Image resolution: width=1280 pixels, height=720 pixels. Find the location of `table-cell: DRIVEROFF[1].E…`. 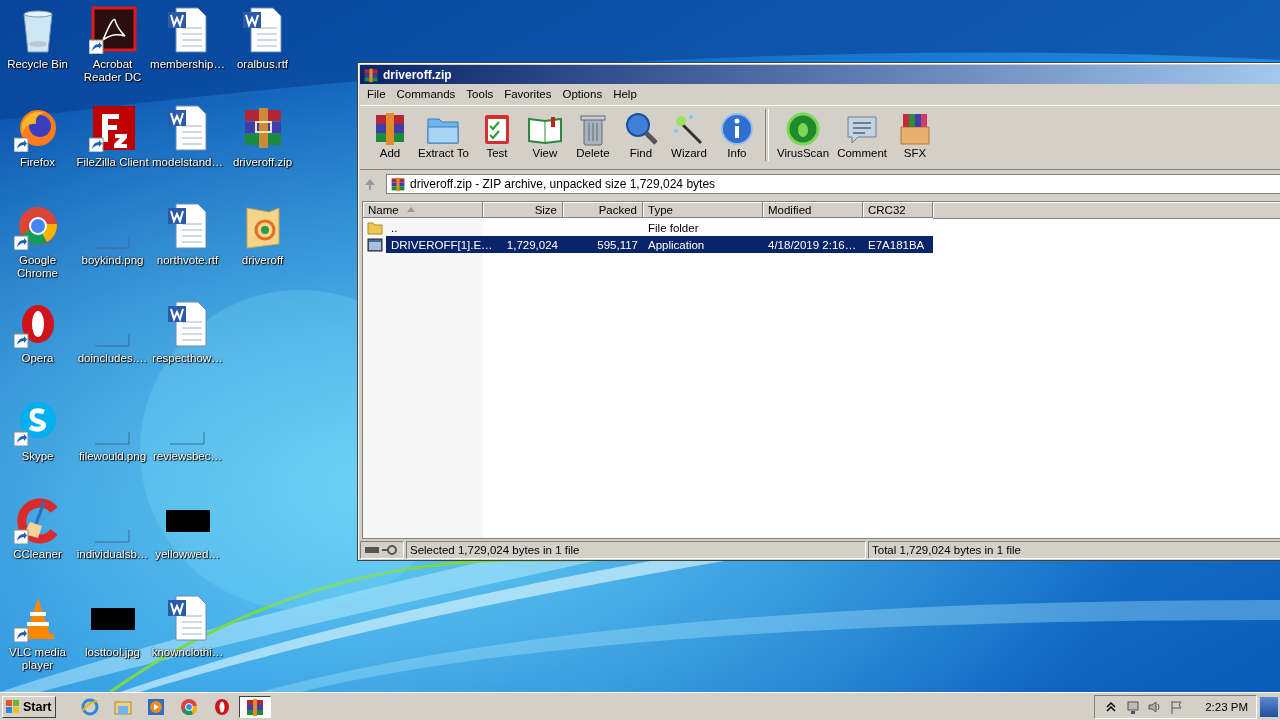

table-cell: DRIVEROFF[1].E… is located at coordinates (442, 244).